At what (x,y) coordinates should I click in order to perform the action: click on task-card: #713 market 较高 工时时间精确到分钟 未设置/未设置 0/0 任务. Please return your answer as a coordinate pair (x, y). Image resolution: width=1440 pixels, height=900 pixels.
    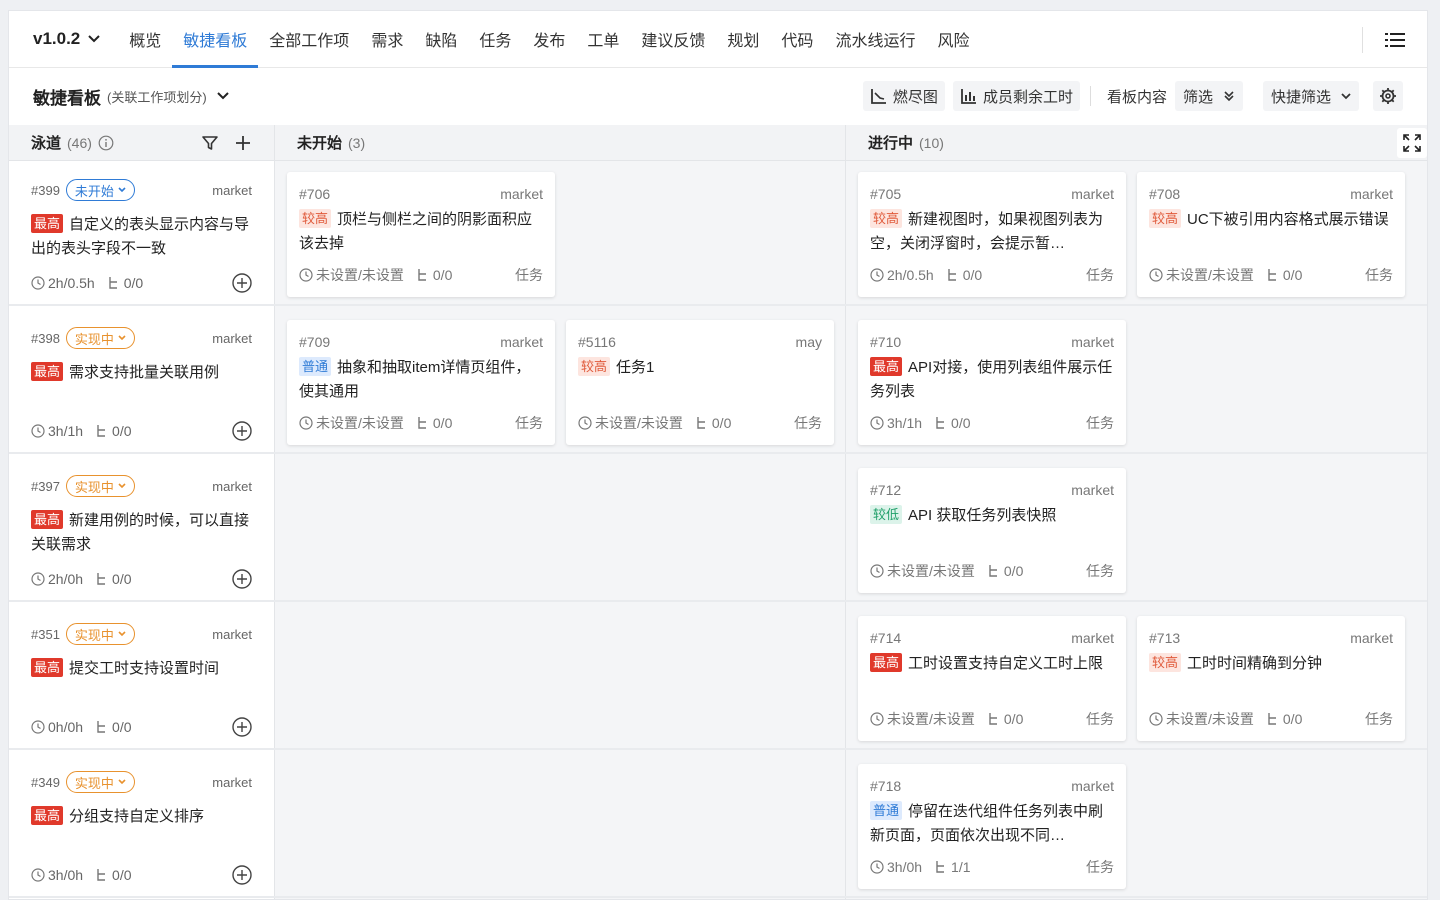
    Looking at the image, I should click on (1271, 678).